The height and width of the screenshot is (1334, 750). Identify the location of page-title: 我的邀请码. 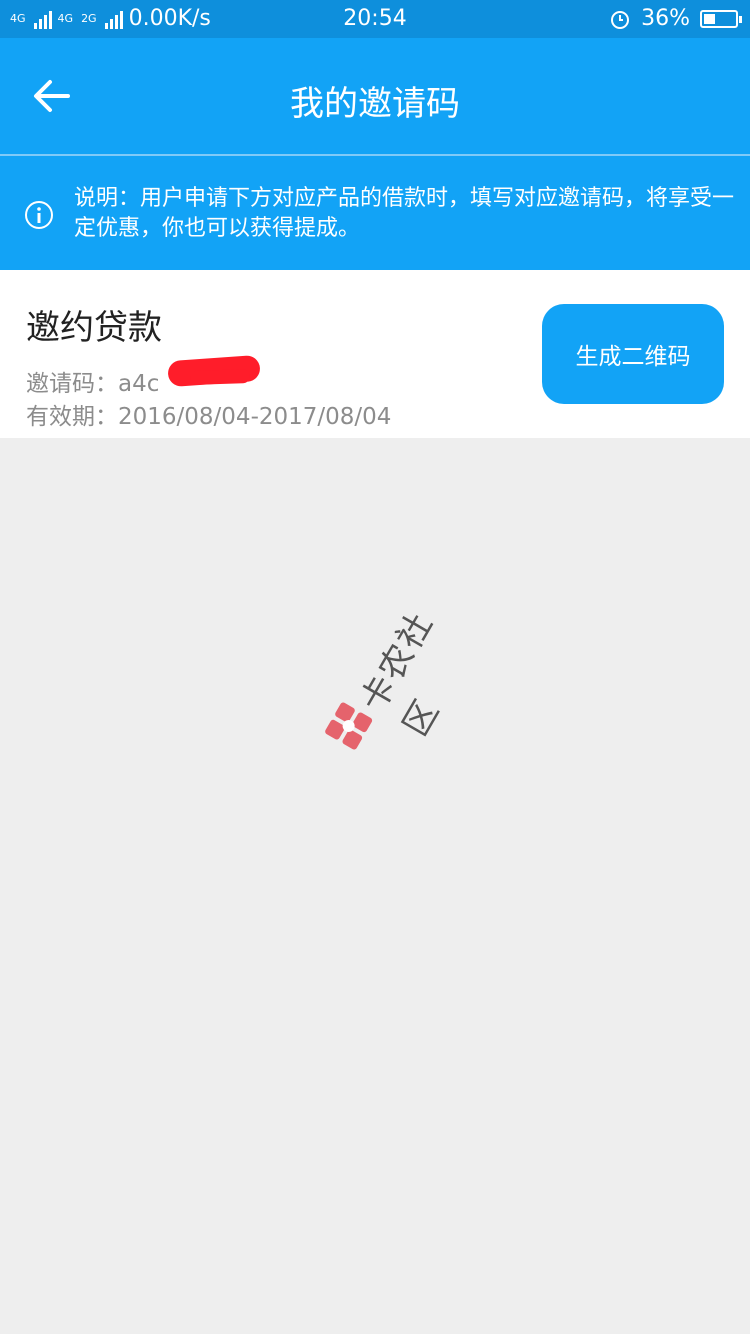
(375, 104).